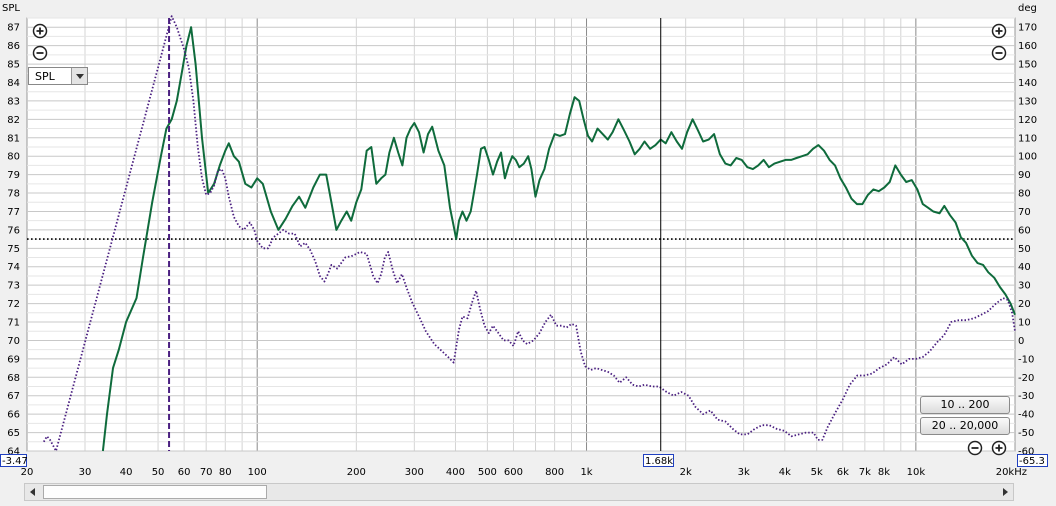  I want to click on y-left-tick-label: 82, so click(13, 120).